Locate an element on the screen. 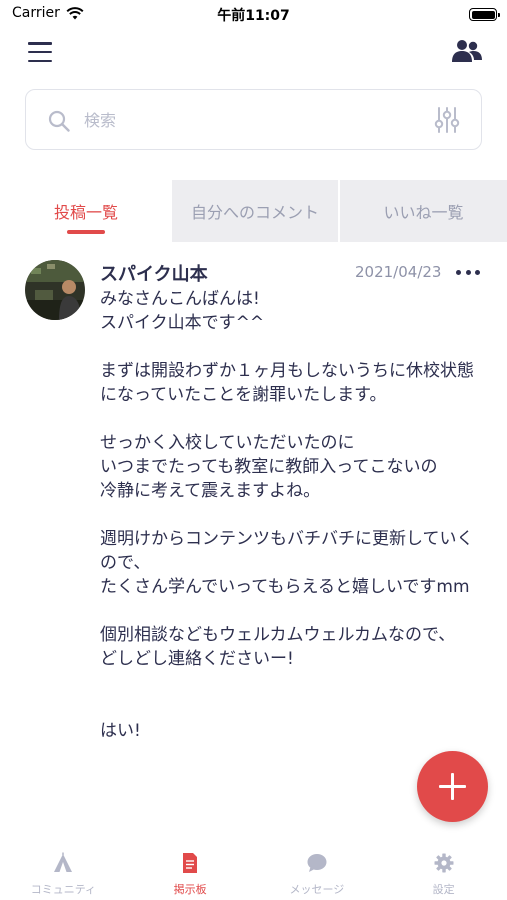 The image size is (507, 900). bottom-tab-label: 設定 is located at coordinates (443, 889).